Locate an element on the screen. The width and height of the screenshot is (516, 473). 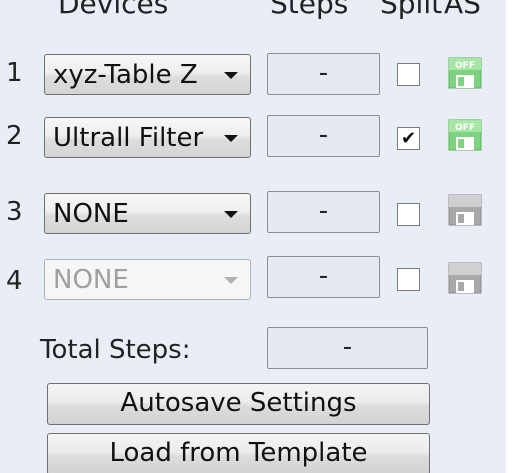
checkmark-icon: ✔ is located at coordinates (408, 138).